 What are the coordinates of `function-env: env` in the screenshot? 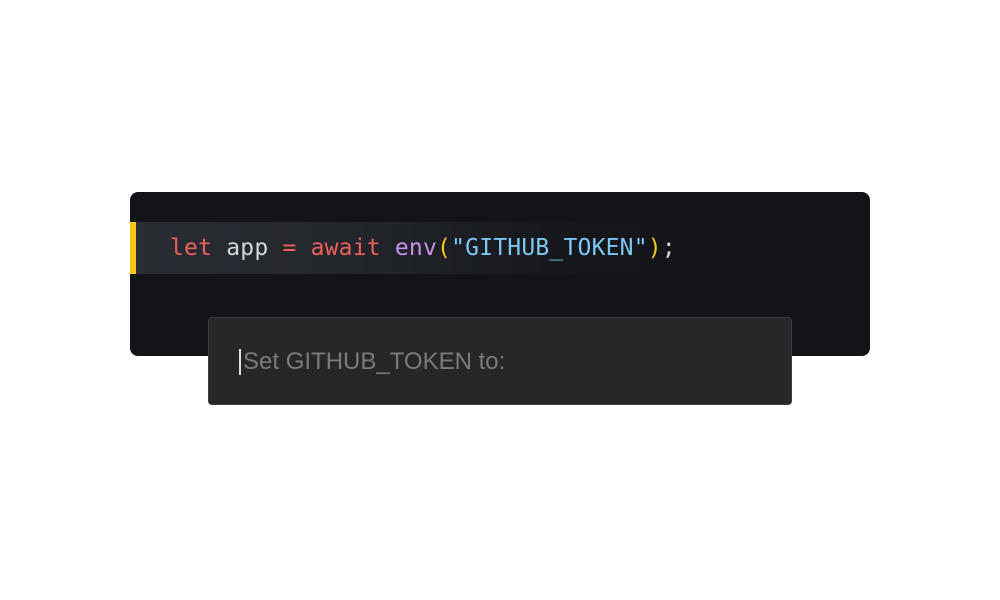 It's located at (416, 248).